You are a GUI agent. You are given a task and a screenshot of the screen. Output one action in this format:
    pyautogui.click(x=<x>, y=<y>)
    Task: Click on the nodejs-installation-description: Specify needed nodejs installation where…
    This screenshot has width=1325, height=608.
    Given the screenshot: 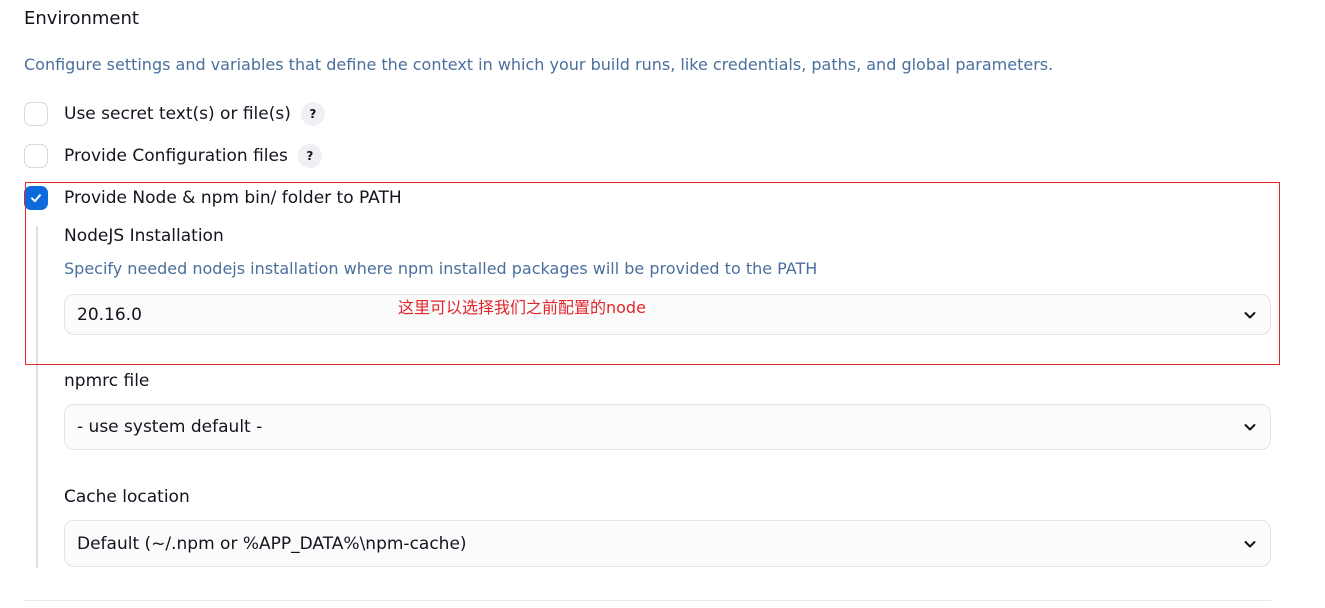 What is the action you would take?
    pyautogui.click(x=441, y=268)
    